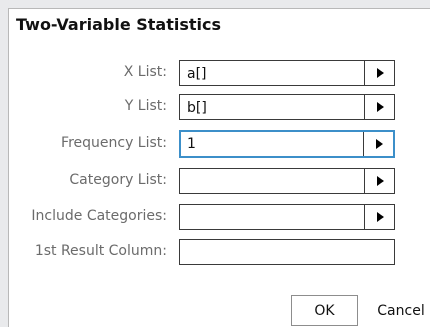 This screenshot has width=430, height=327. I want to click on first-result-column-input, so click(287, 252).